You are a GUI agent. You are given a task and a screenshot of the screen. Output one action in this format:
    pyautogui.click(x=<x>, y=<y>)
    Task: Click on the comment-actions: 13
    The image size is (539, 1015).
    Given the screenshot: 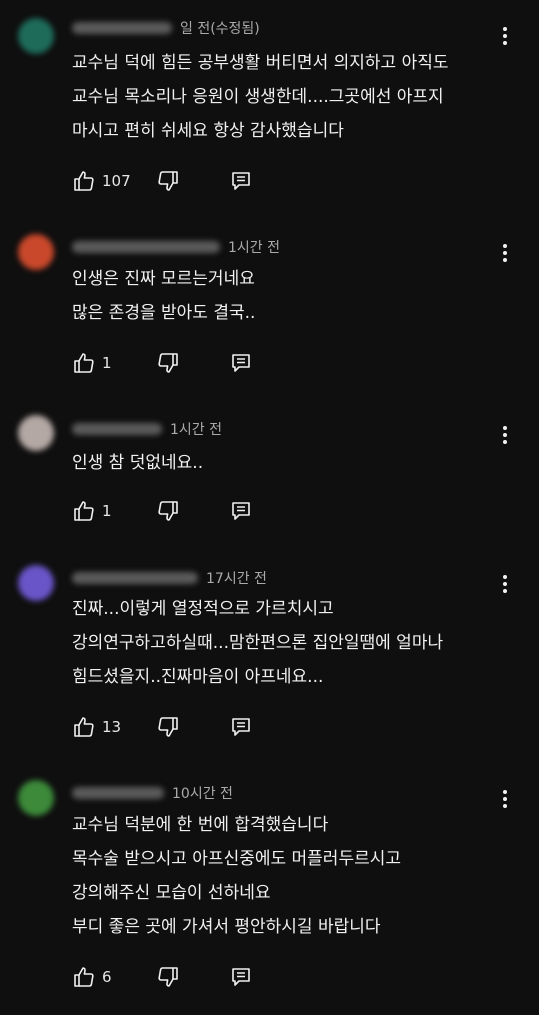 What is the action you would take?
    pyautogui.click(x=162, y=727)
    